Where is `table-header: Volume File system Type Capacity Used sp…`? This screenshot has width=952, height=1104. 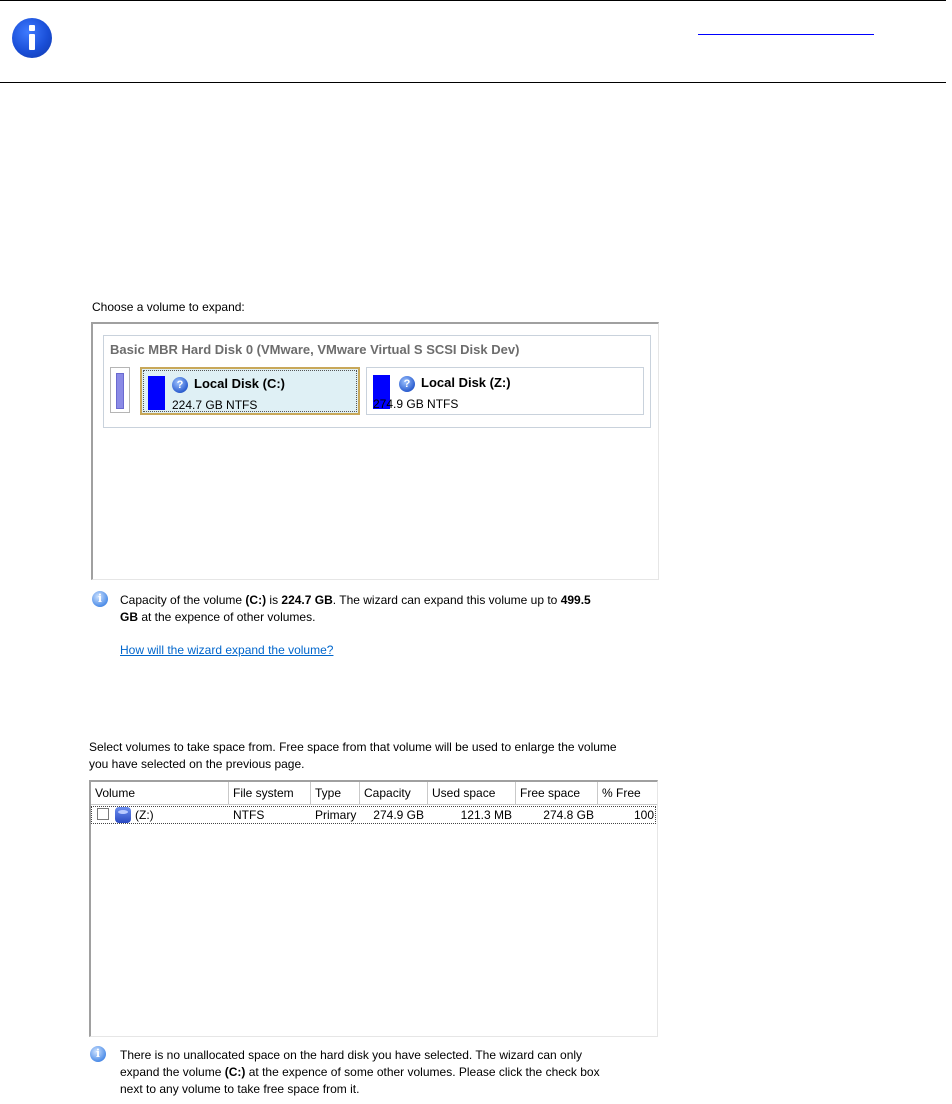 table-header: Volume File system Type Capacity Used sp… is located at coordinates (374, 793).